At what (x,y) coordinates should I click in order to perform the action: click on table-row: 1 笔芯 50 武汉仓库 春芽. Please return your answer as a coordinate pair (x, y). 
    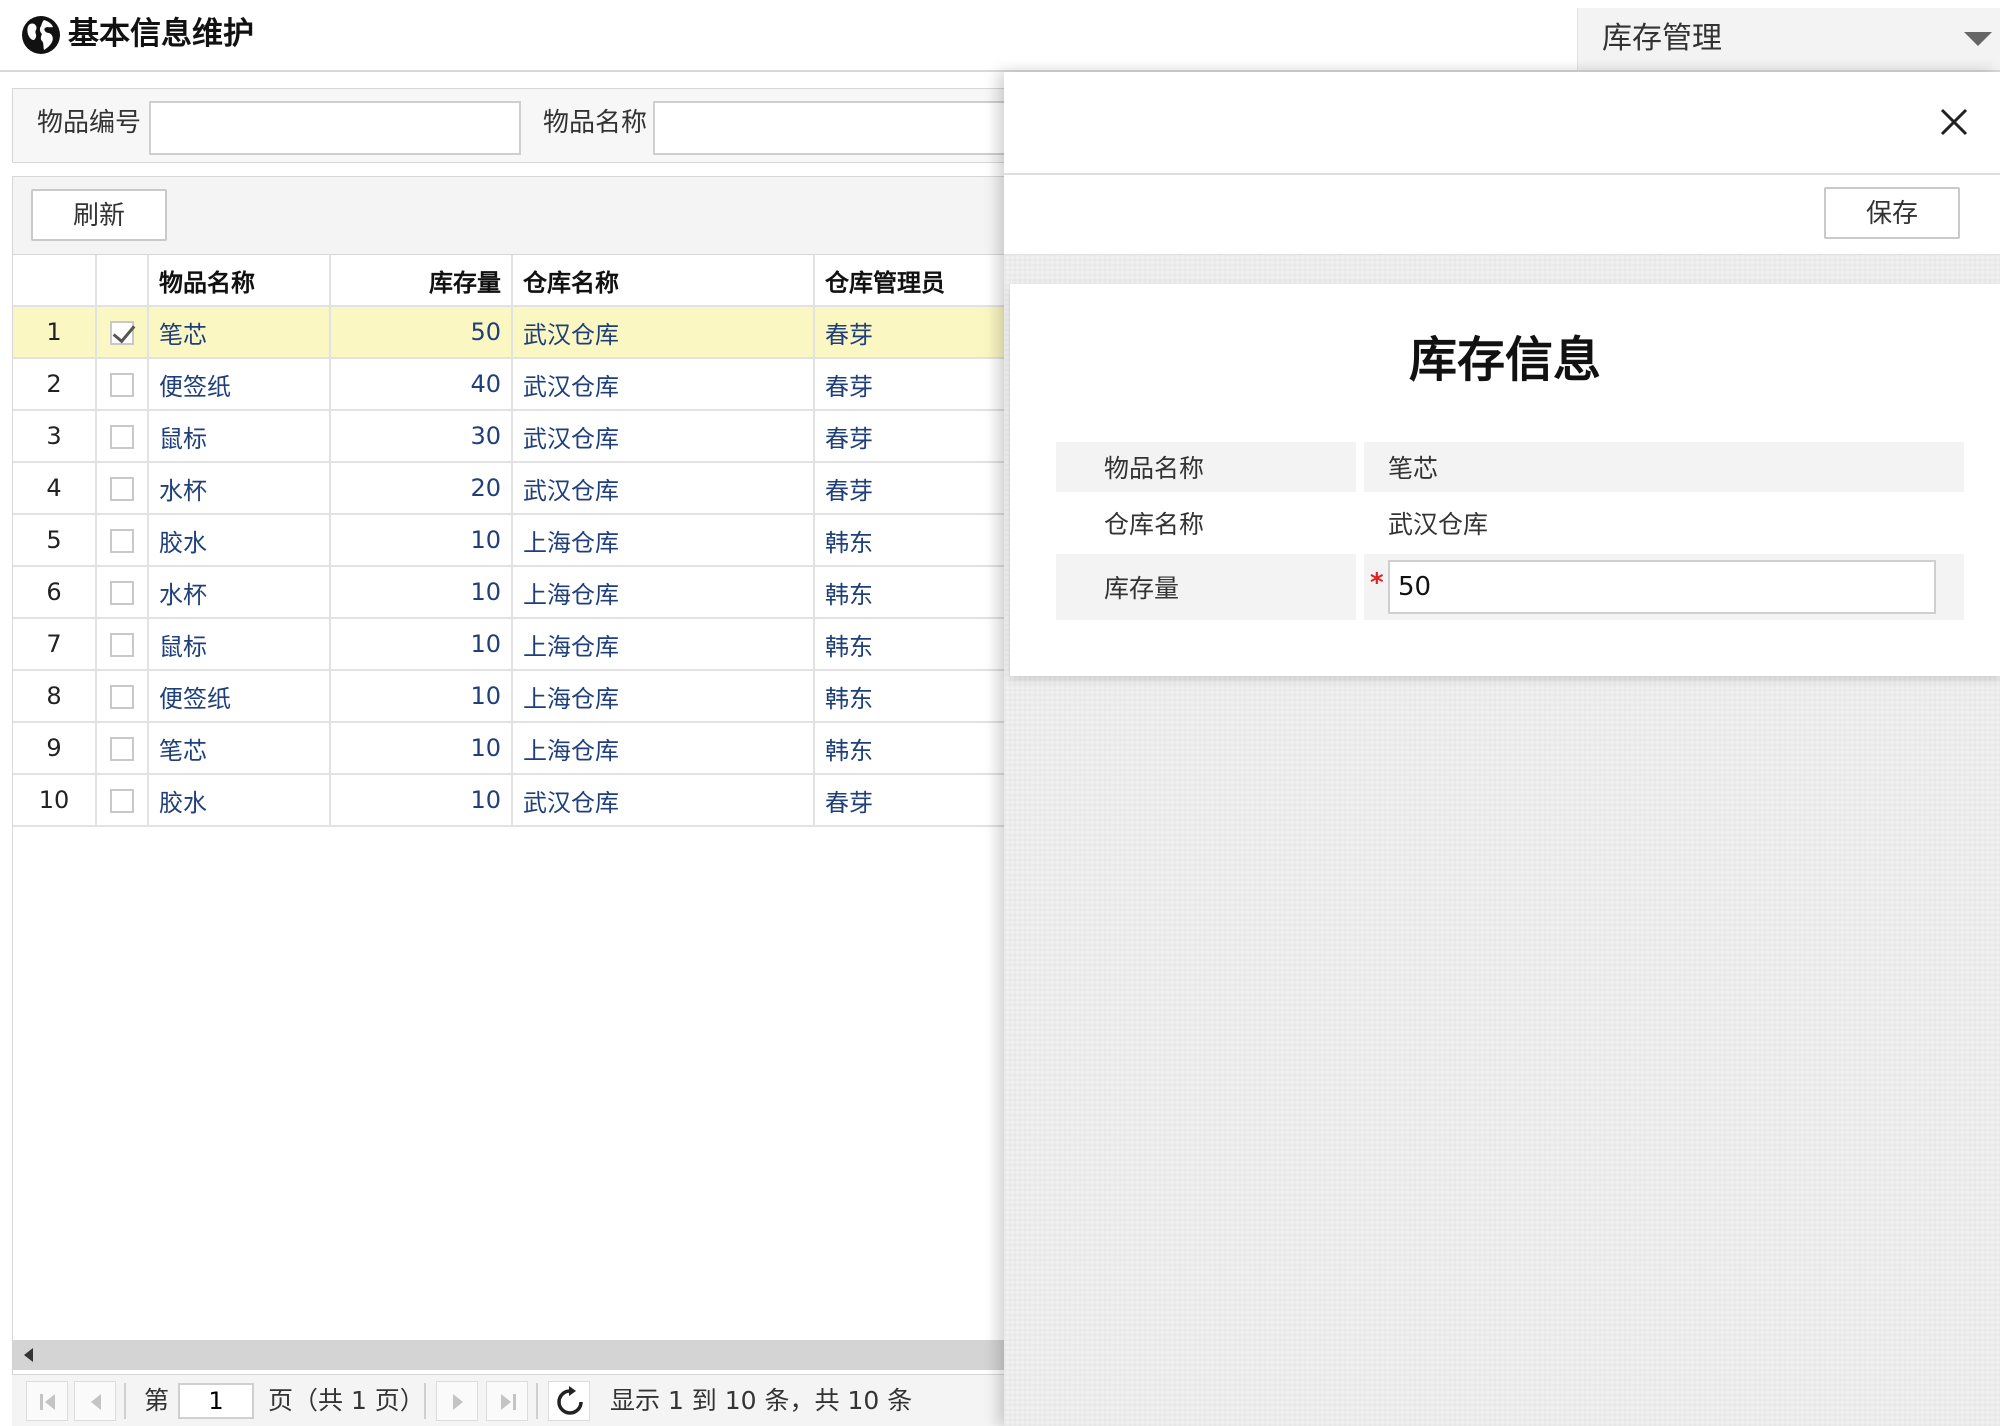
    Looking at the image, I should click on (513, 332).